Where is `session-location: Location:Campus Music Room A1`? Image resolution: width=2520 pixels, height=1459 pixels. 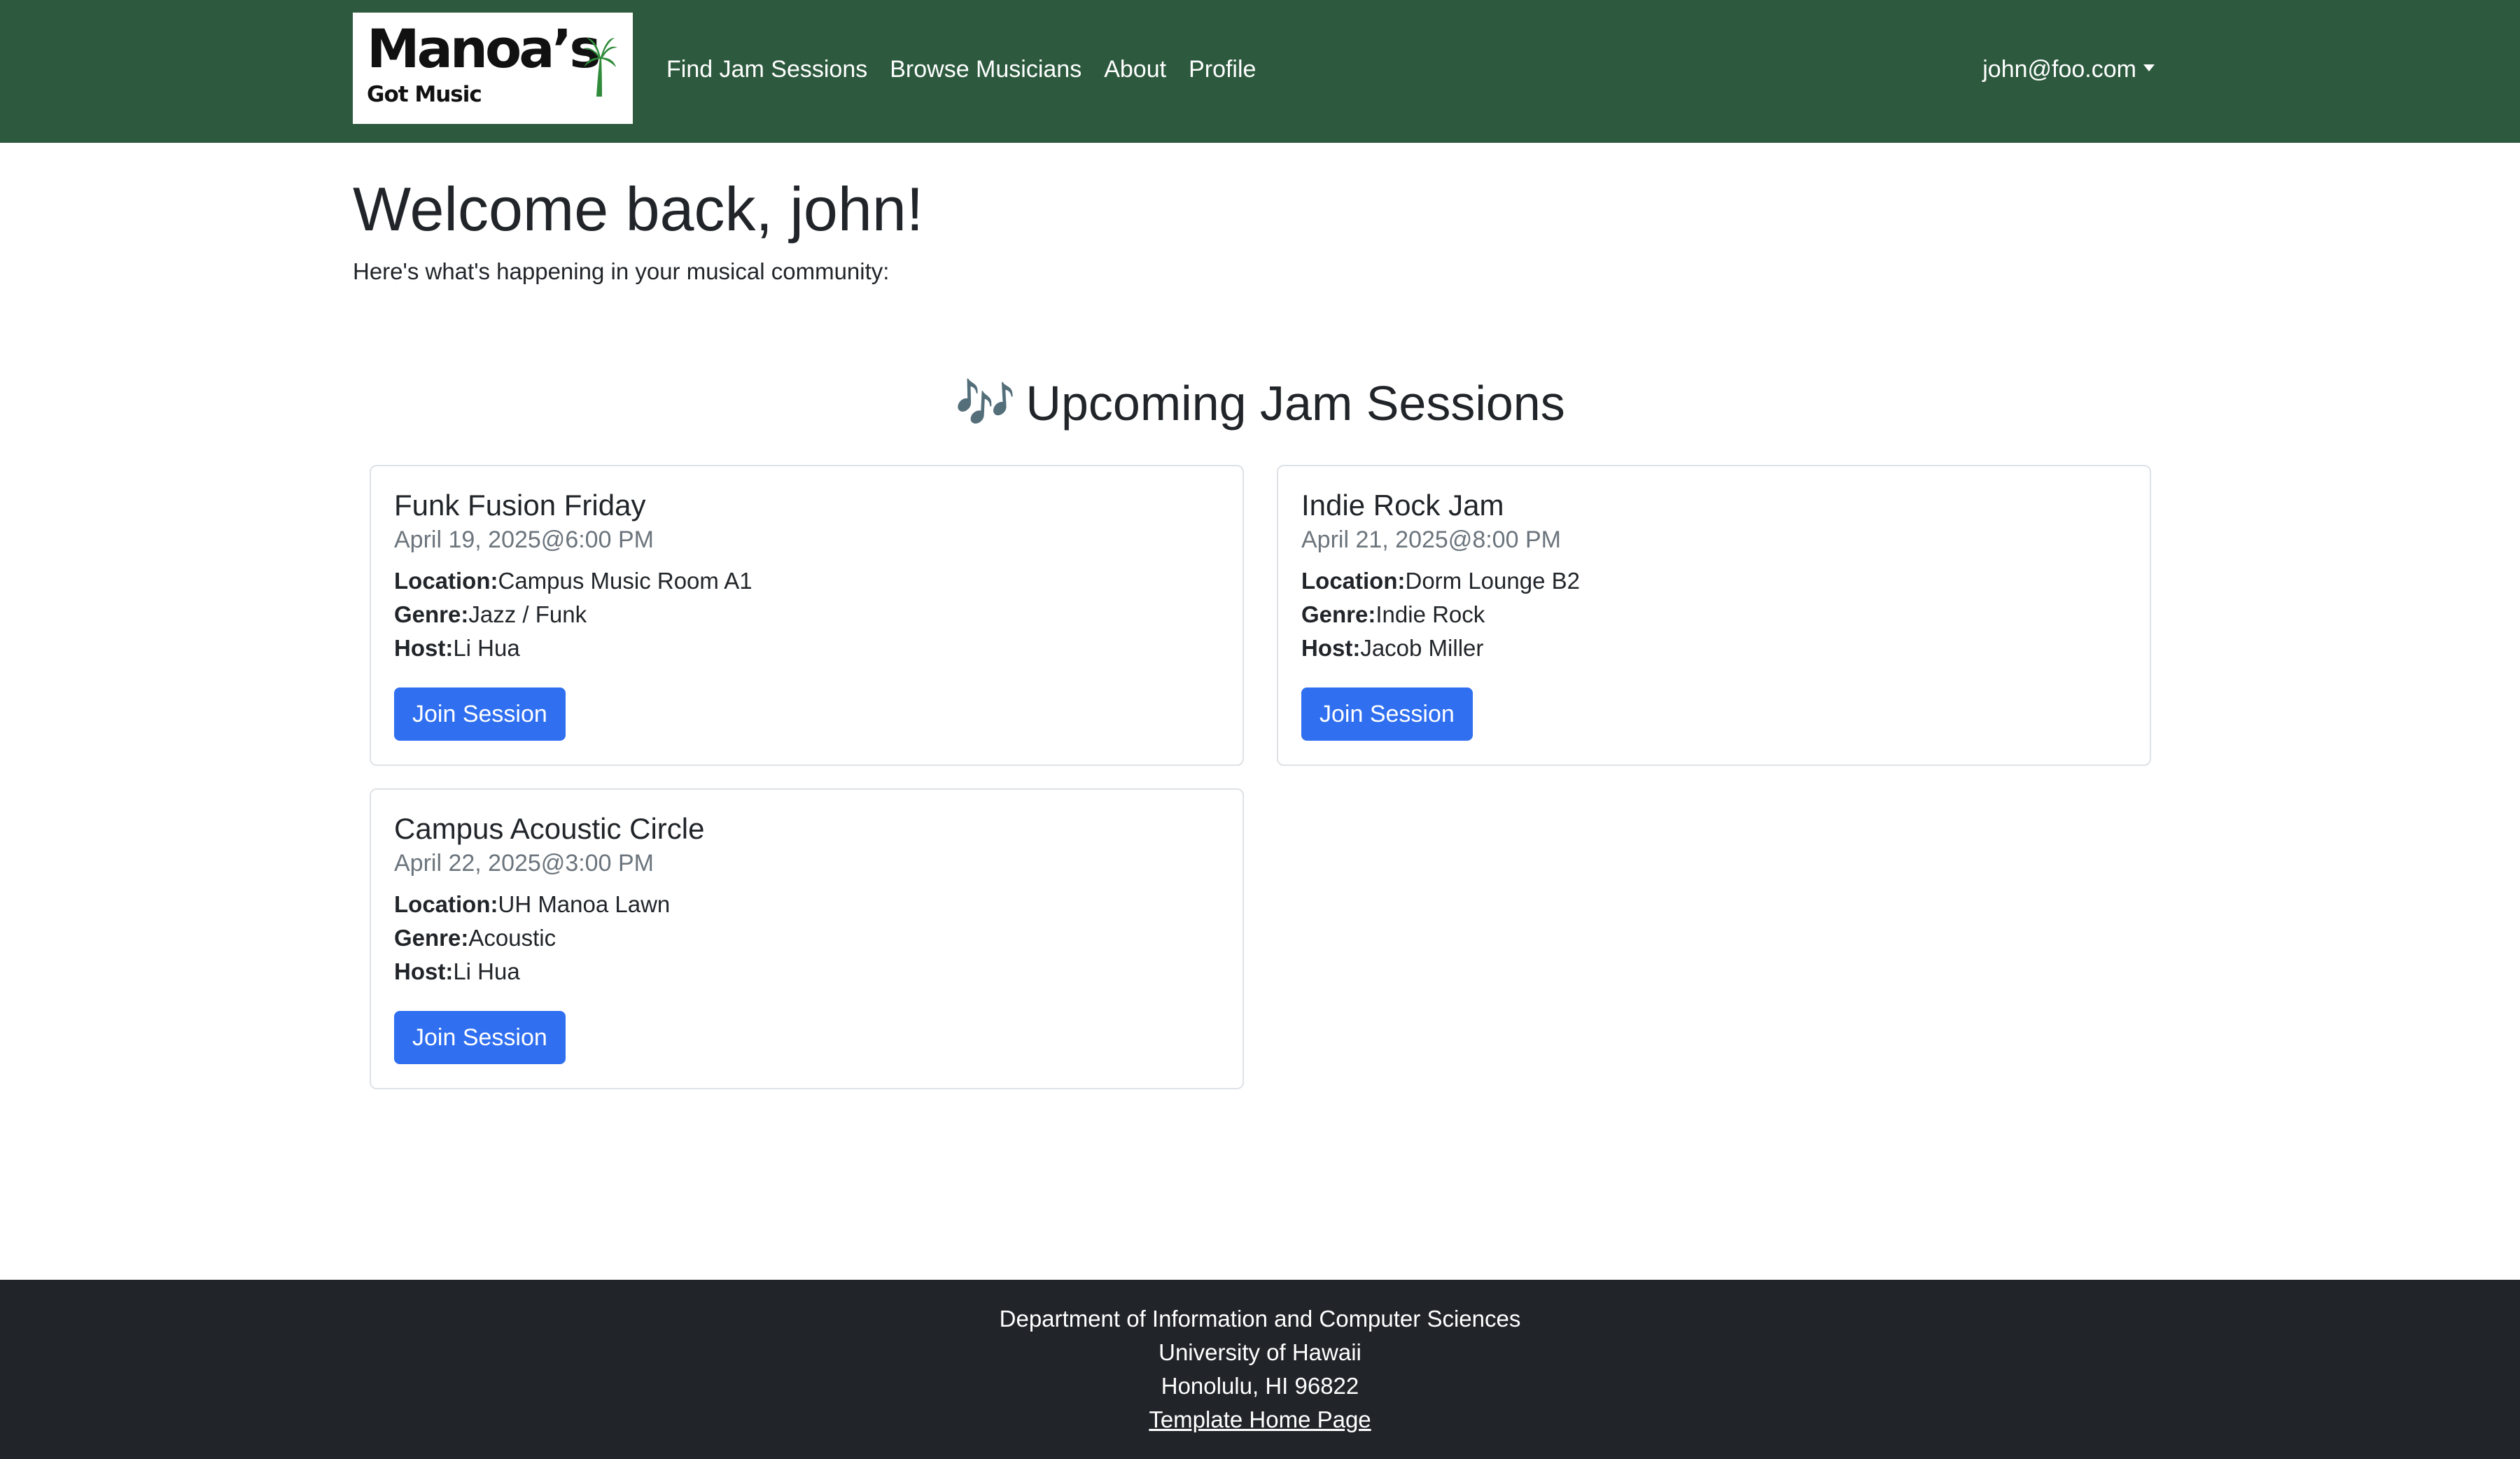 session-location: Location:Campus Music Room A1 is located at coordinates (573, 581).